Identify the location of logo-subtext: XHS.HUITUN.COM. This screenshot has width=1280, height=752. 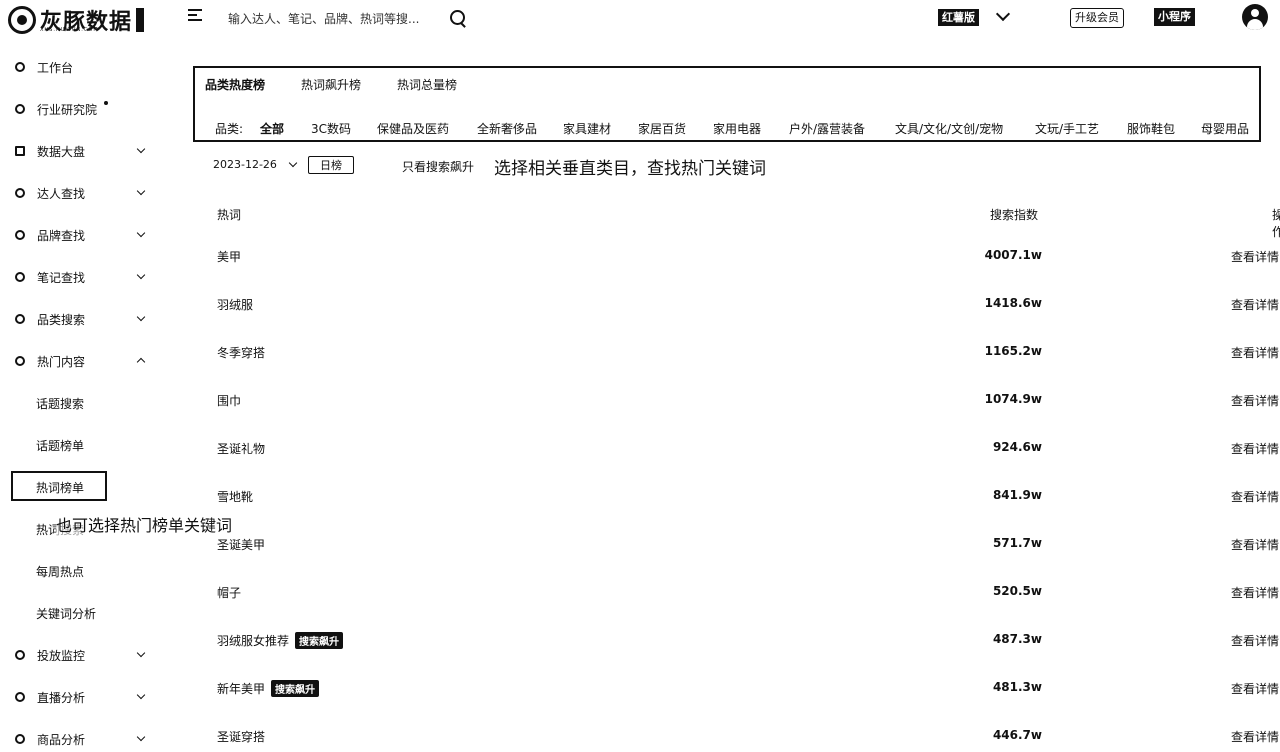
(69, 30).